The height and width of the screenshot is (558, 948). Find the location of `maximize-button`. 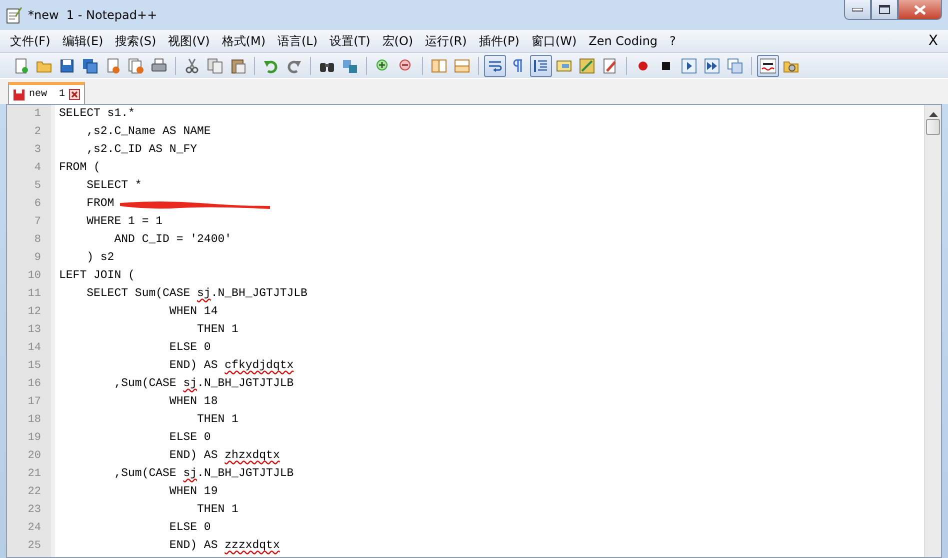

maximize-button is located at coordinates (884, 10).